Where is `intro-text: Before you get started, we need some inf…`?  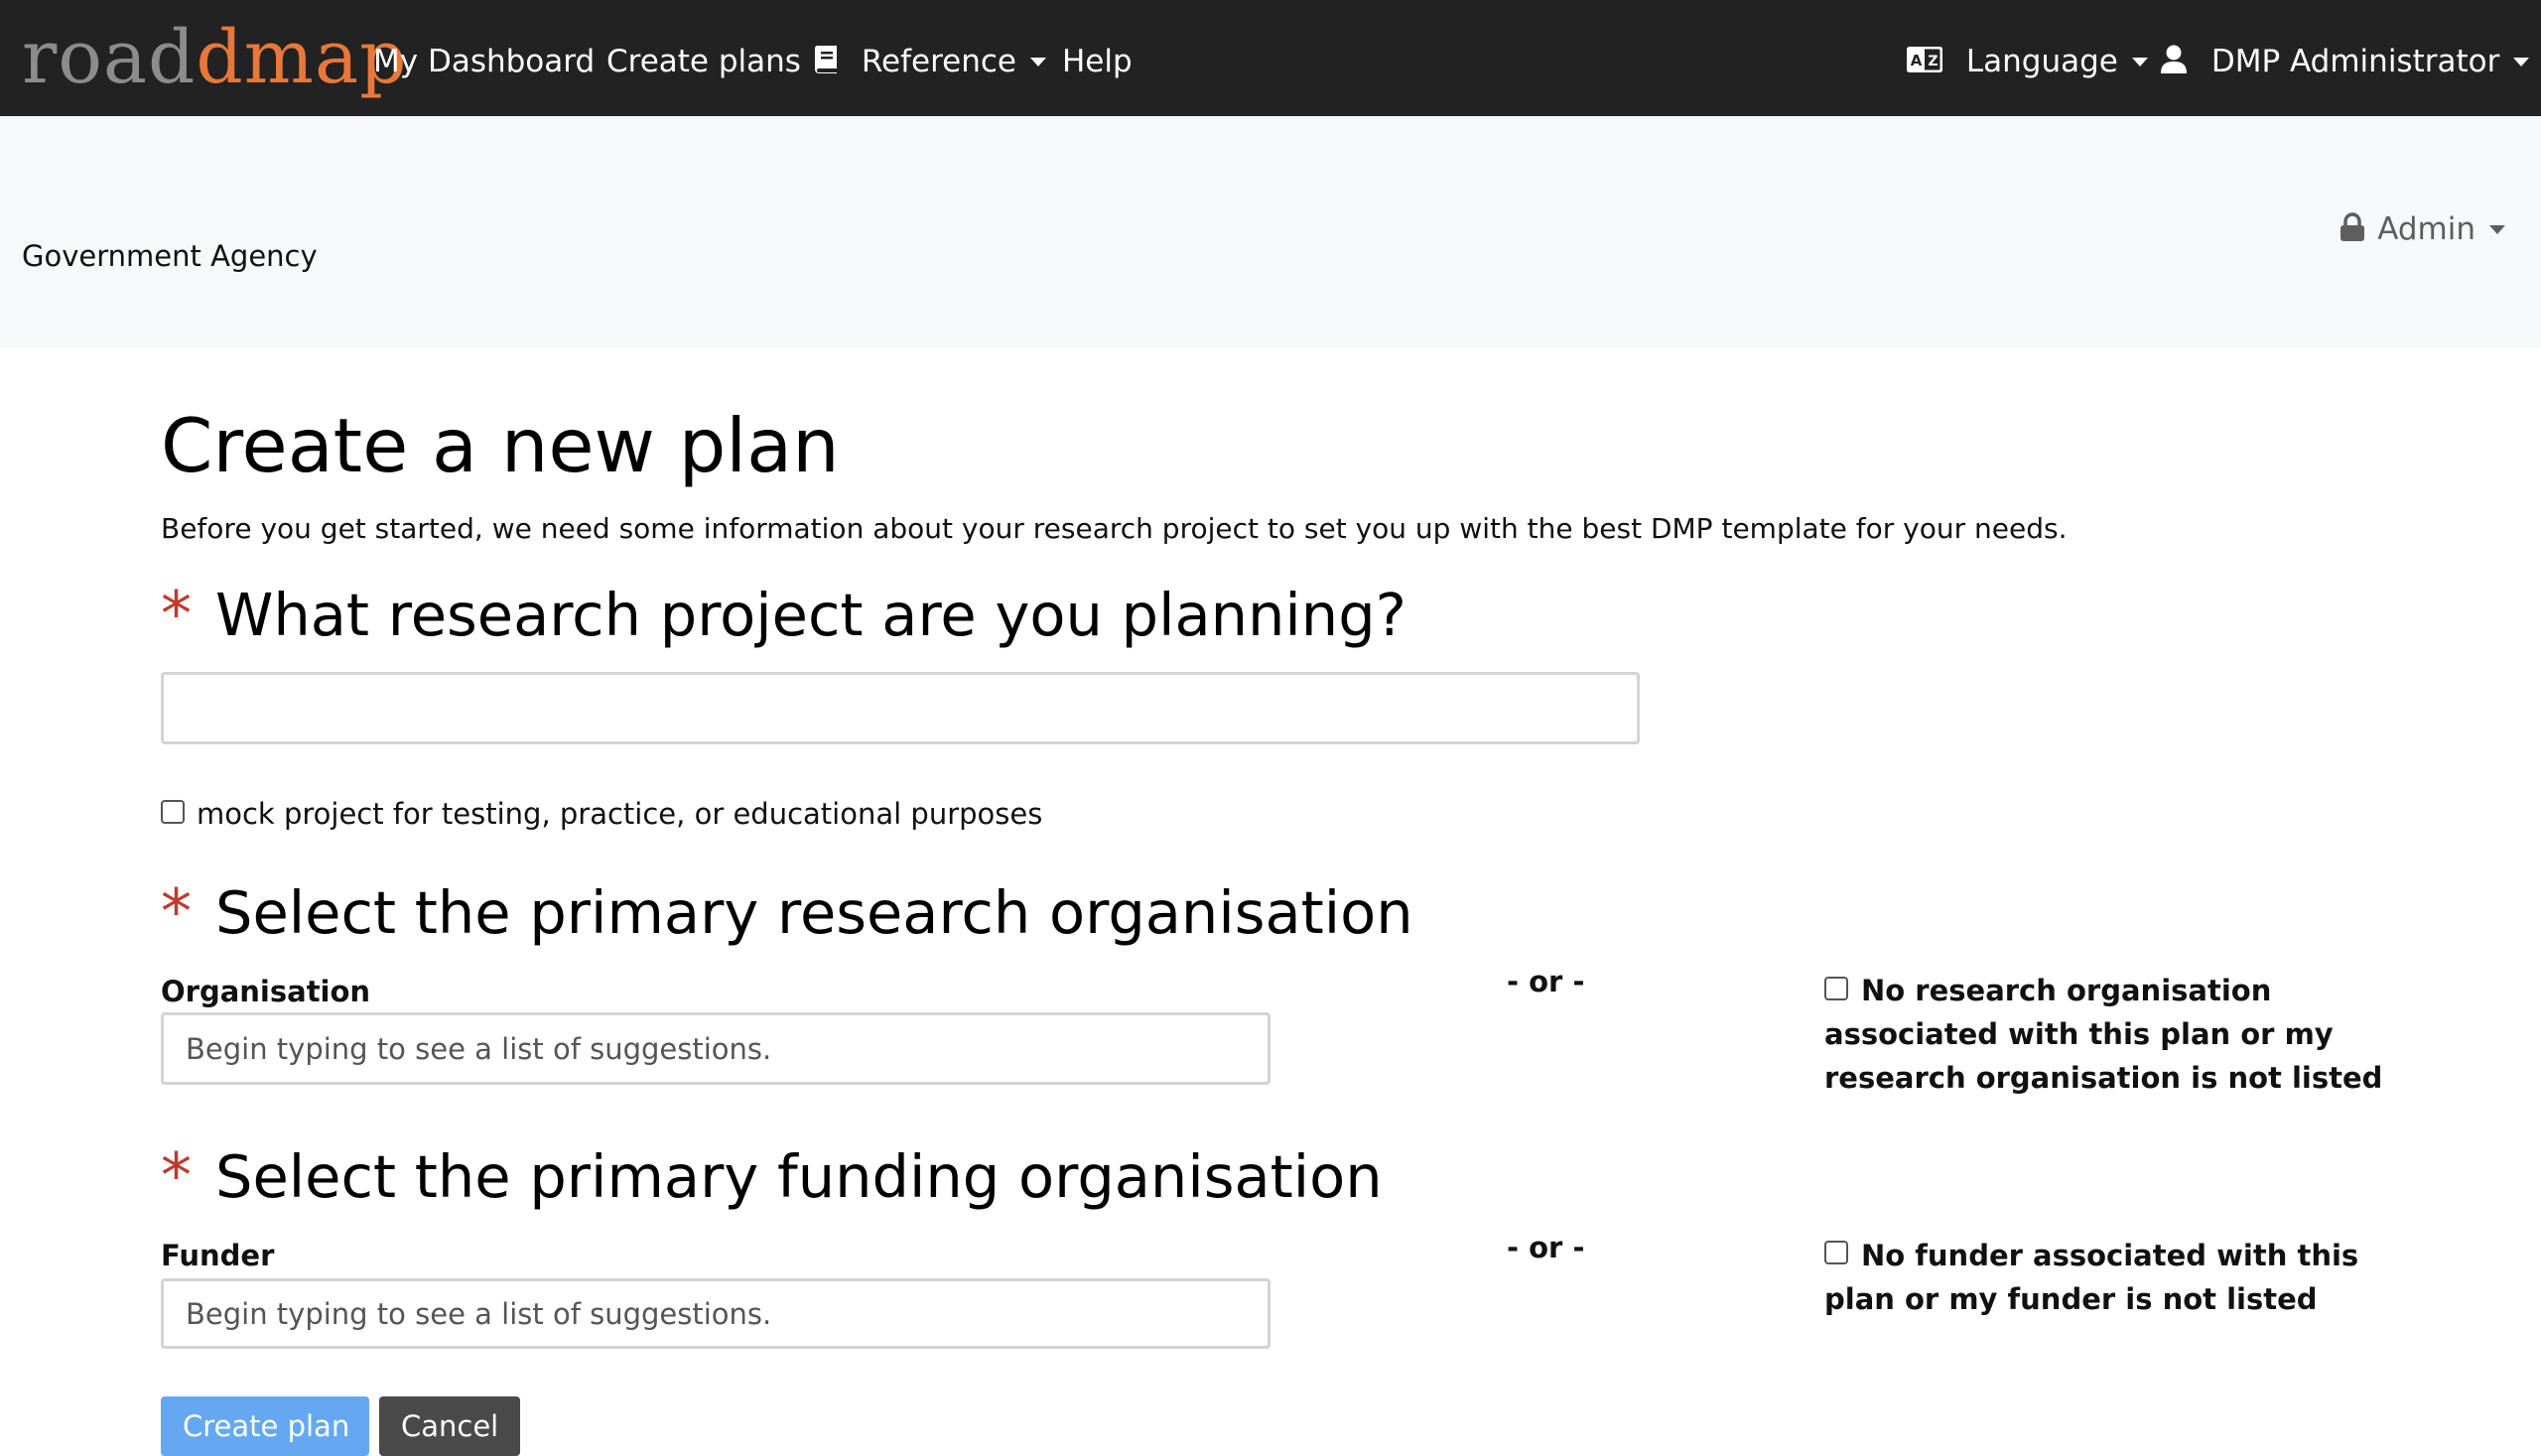 intro-text: Before you get started, we need some inf… is located at coordinates (1114, 528).